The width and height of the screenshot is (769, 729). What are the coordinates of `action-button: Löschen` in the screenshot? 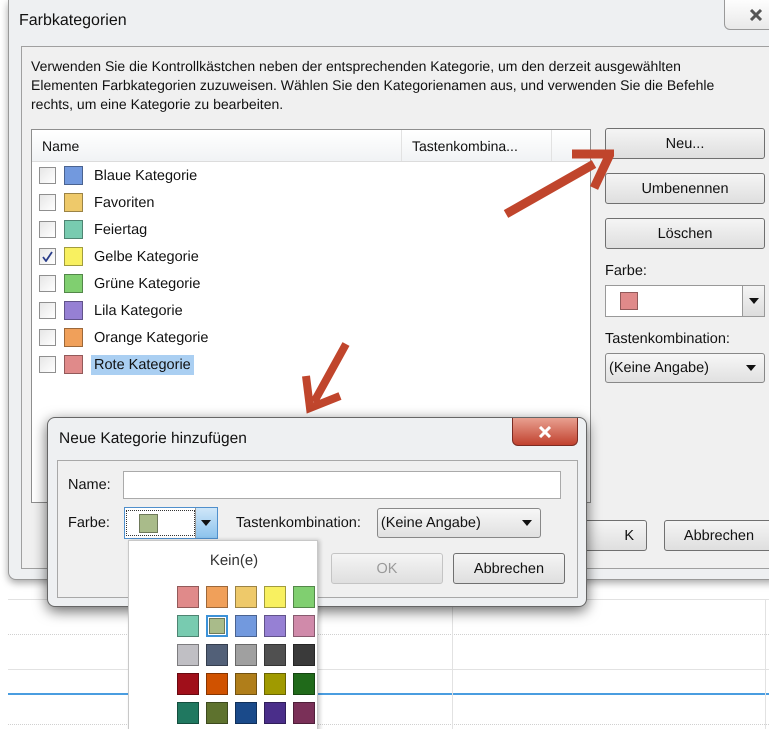 It's located at (685, 233).